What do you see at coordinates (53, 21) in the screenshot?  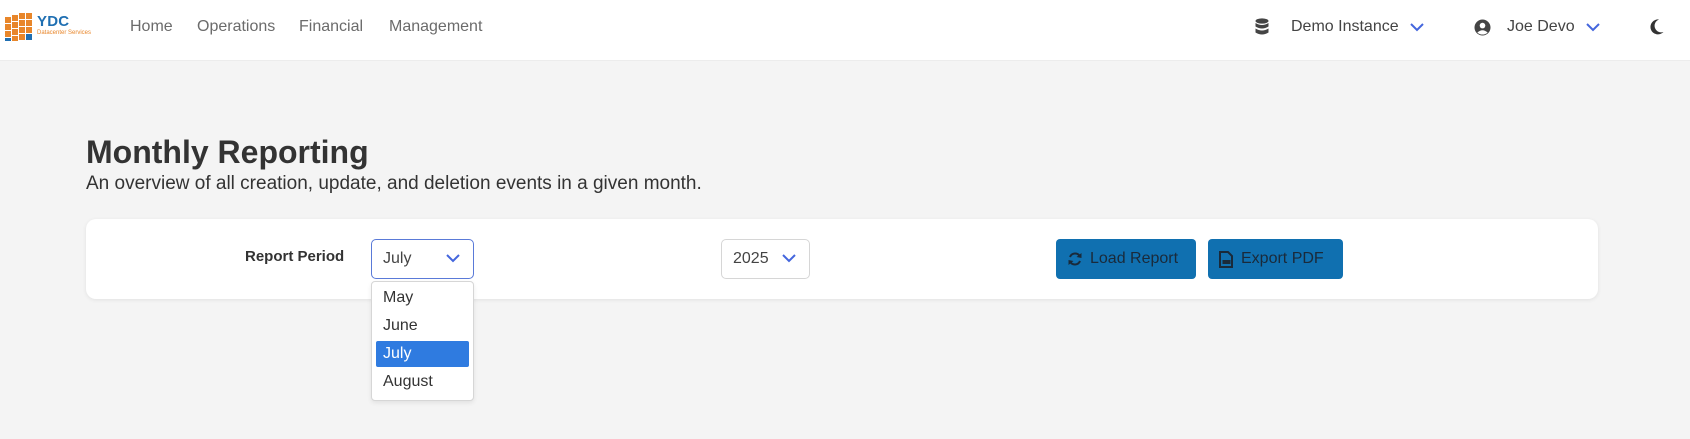 I see `brand-name: YDC` at bounding box center [53, 21].